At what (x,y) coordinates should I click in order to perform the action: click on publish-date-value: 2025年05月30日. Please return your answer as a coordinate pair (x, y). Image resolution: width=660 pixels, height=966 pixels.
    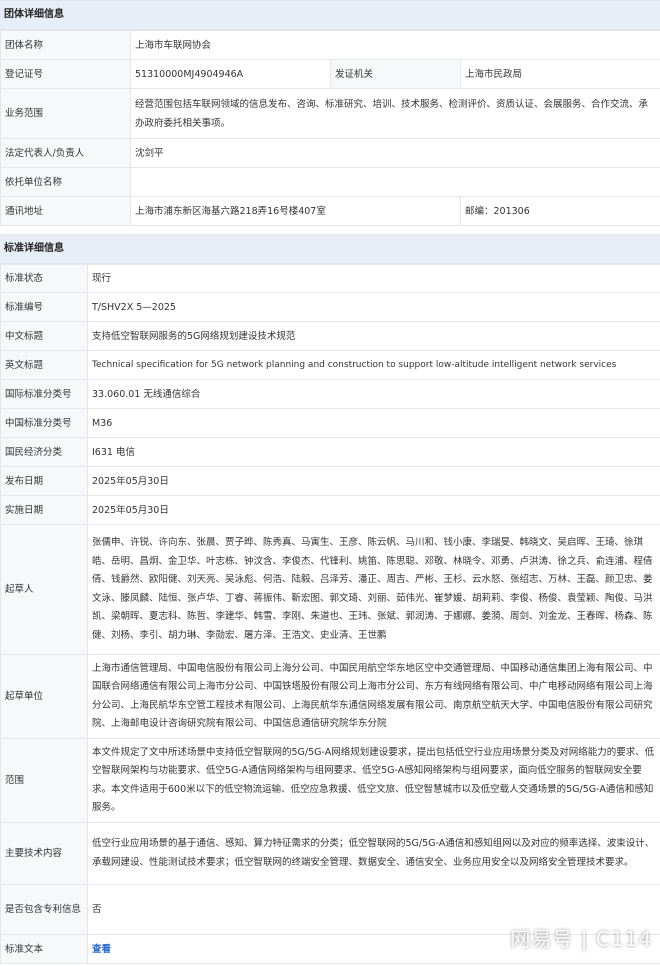
    Looking at the image, I should click on (373, 481).